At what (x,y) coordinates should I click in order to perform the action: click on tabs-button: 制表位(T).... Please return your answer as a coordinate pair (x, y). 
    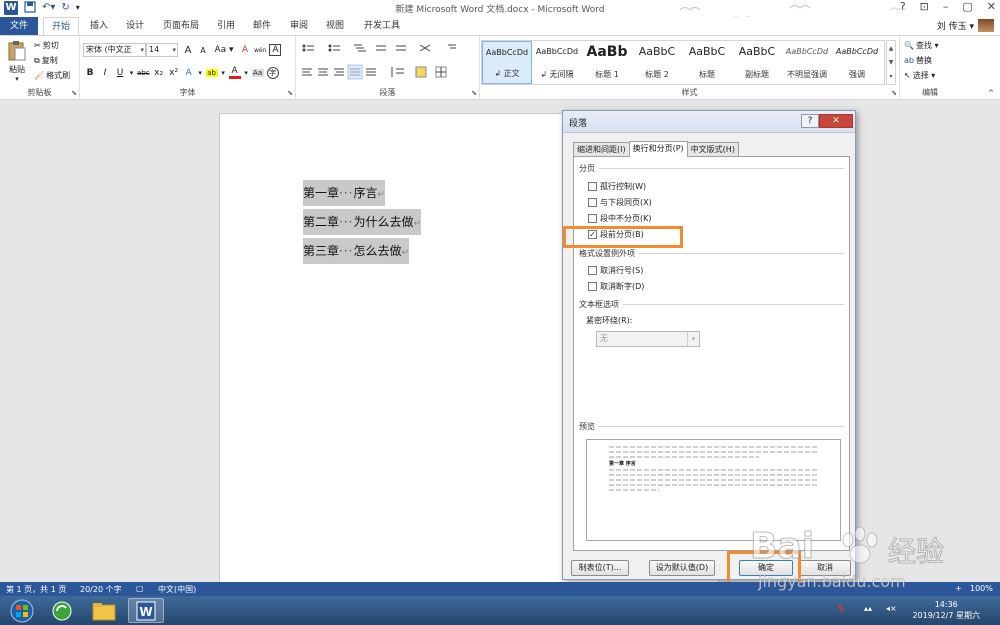
    Looking at the image, I should click on (600, 568).